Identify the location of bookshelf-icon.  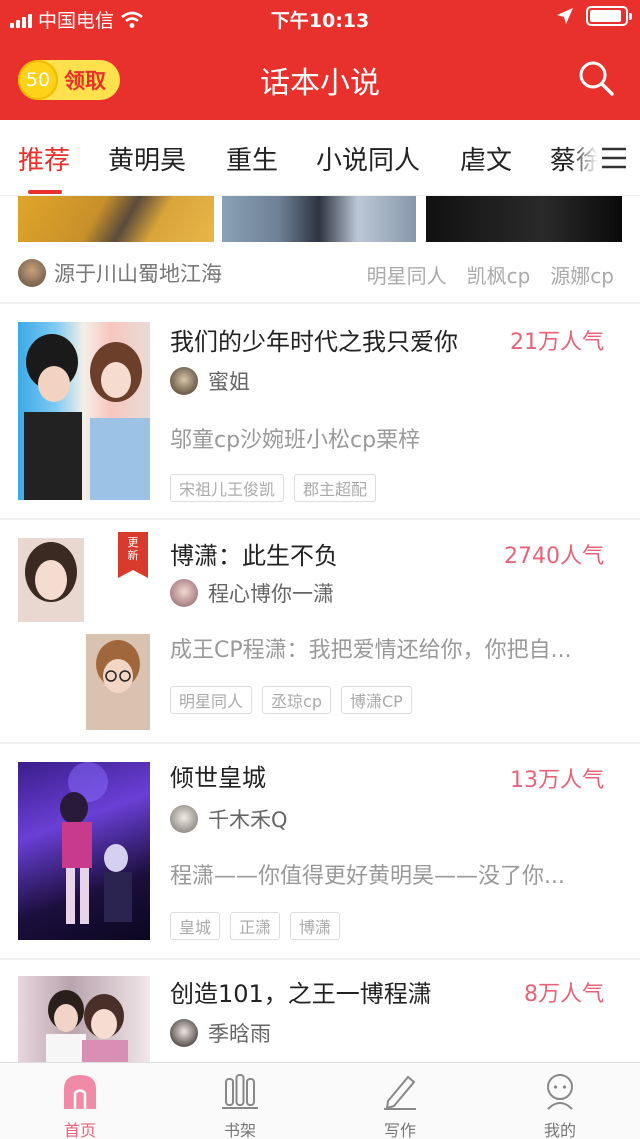
(240, 1091).